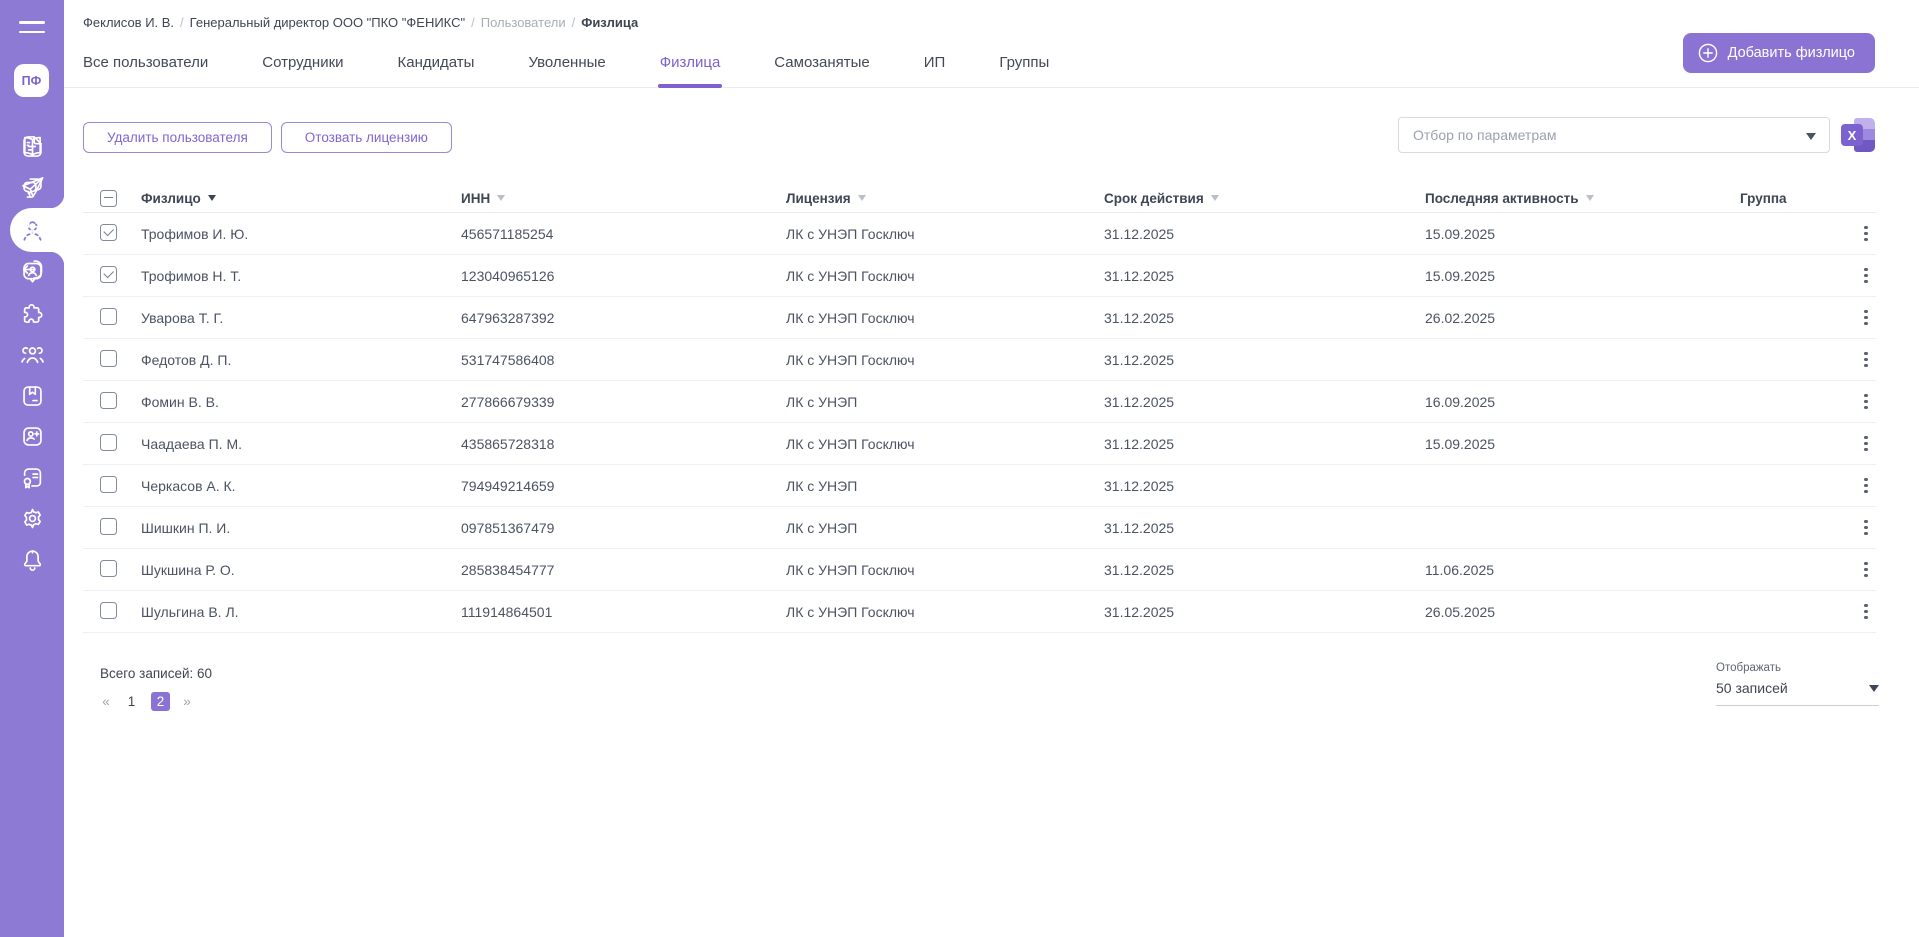 This screenshot has height=937, width=1919. What do you see at coordinates (436, 70) in the screenshot?
I see `tab-candidates: Кандидаты` at bounding box center [436, 70].